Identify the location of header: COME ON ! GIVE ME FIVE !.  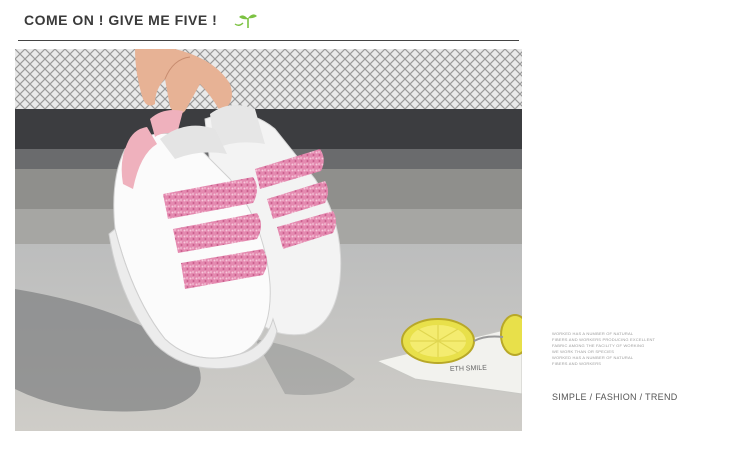
(141, 20).